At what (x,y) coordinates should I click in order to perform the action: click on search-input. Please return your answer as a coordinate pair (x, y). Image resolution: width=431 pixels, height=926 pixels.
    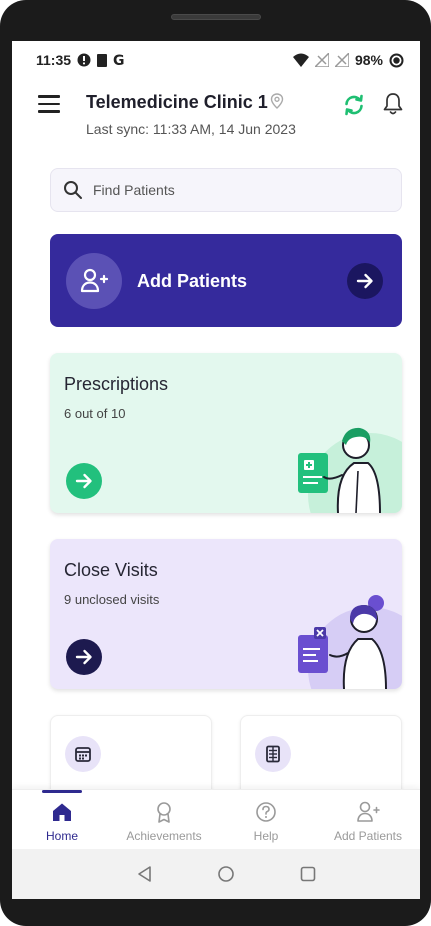
    Looking at the image, I should click on (233, 190).